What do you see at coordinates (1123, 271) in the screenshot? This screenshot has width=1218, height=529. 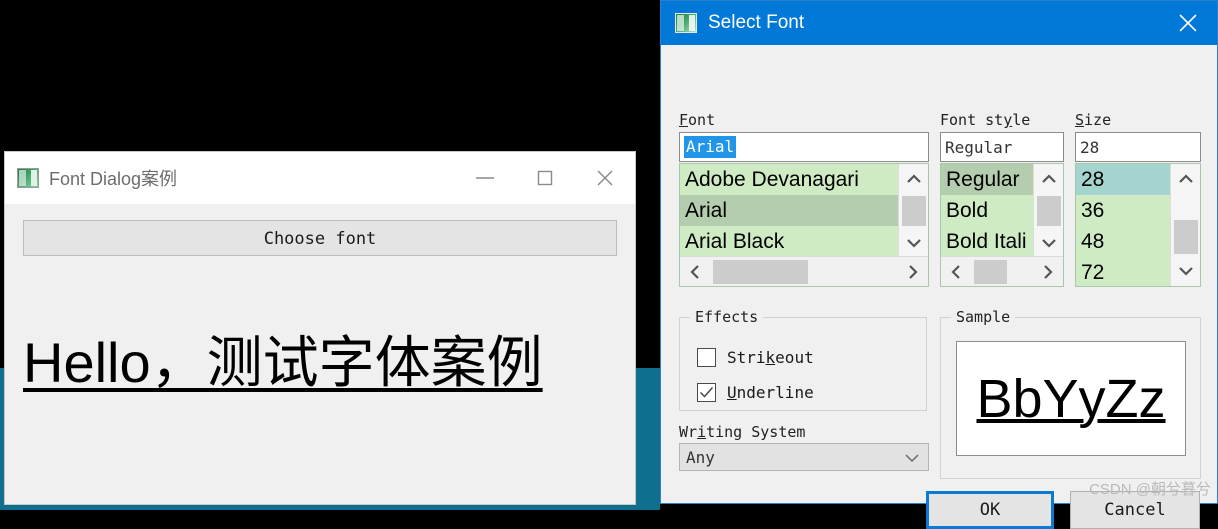 I see `list-item: 72` at bounding box center [1123, 271].